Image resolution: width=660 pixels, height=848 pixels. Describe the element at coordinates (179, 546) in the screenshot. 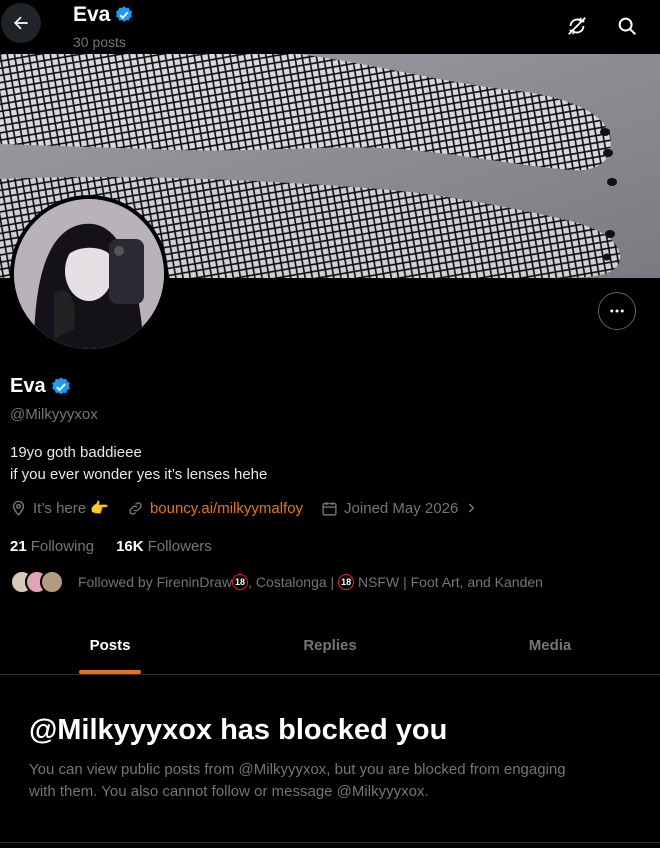

I see `followers-label: Followers` at that location.